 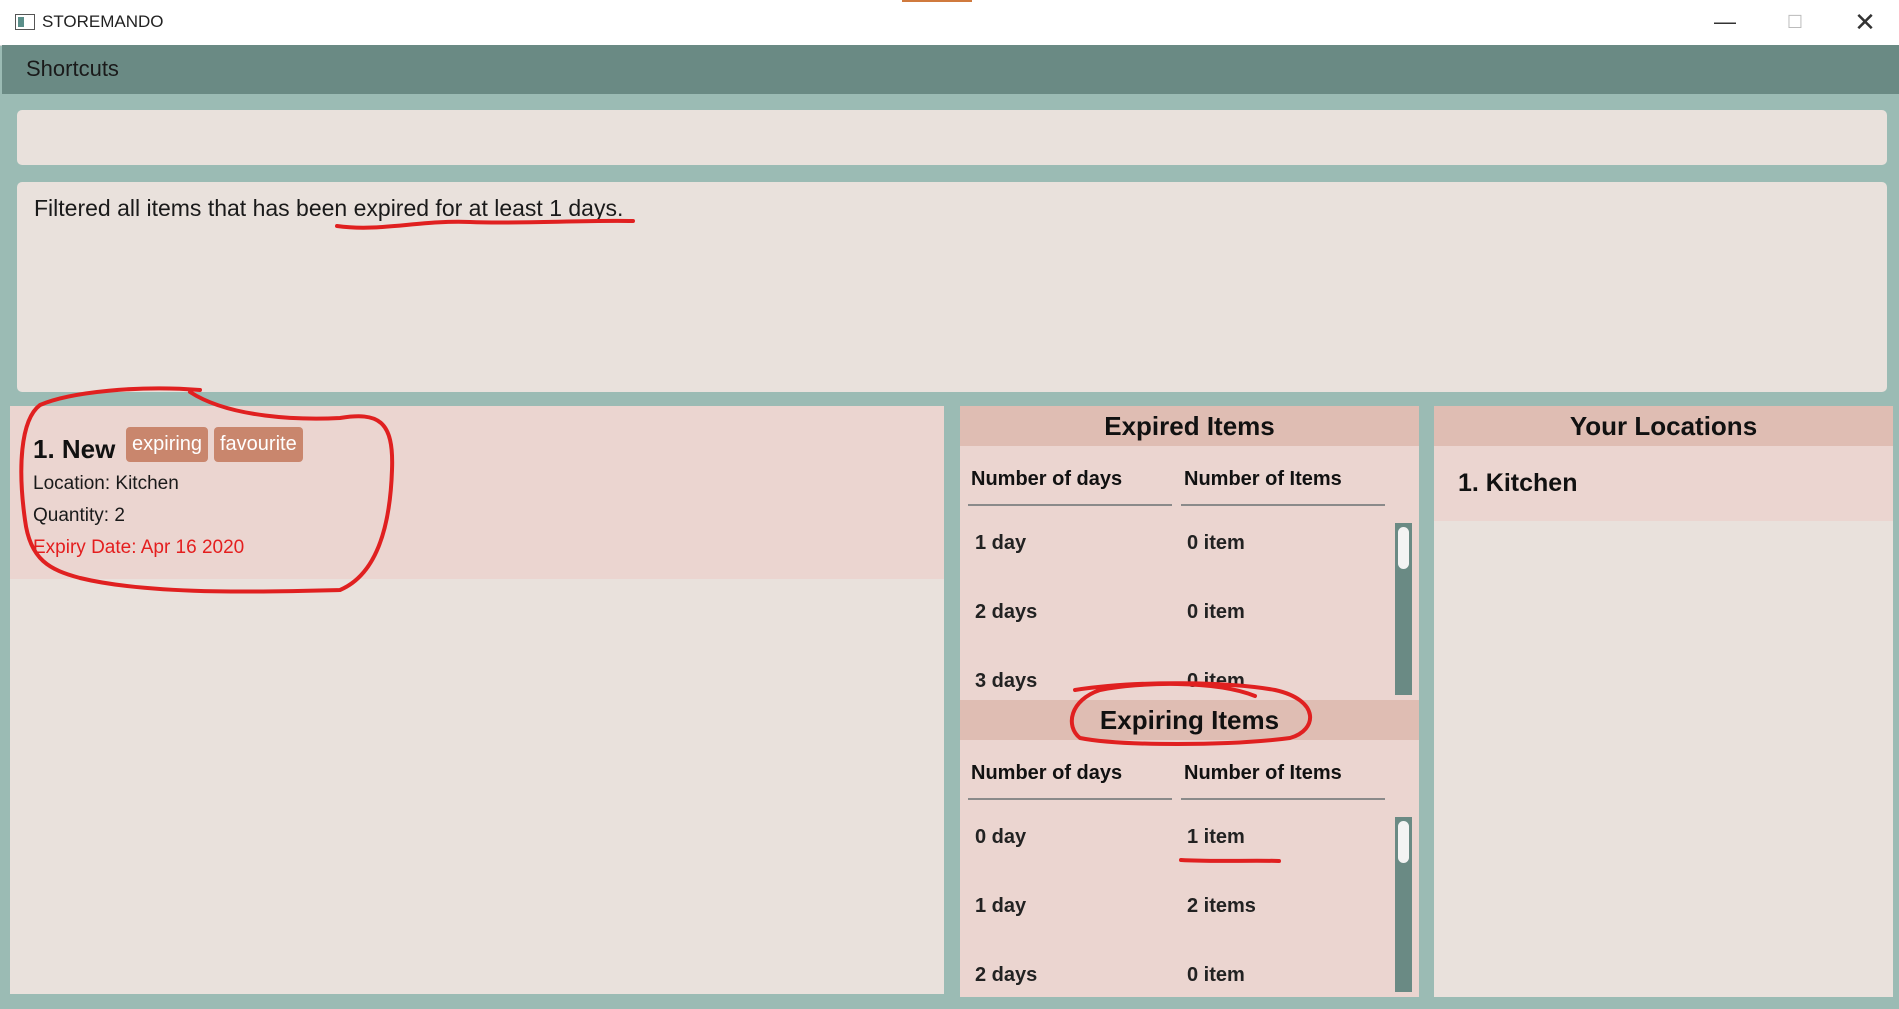 What do you see at coordinates (1001, 543) in the screenshot?
I see `expired-row-days: 1 day` at bounding box center [1001, 543].